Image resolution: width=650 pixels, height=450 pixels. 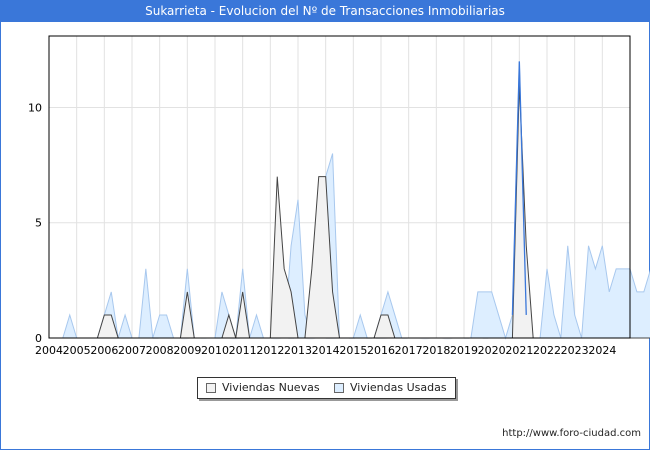 I want to click on x-tick-label: 2022, so click(x=547, y=350).